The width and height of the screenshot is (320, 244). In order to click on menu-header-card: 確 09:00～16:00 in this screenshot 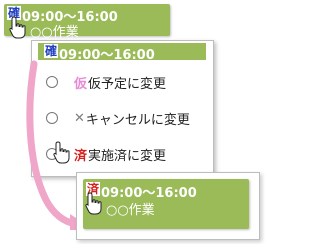, I will do `click(122, 53)`.